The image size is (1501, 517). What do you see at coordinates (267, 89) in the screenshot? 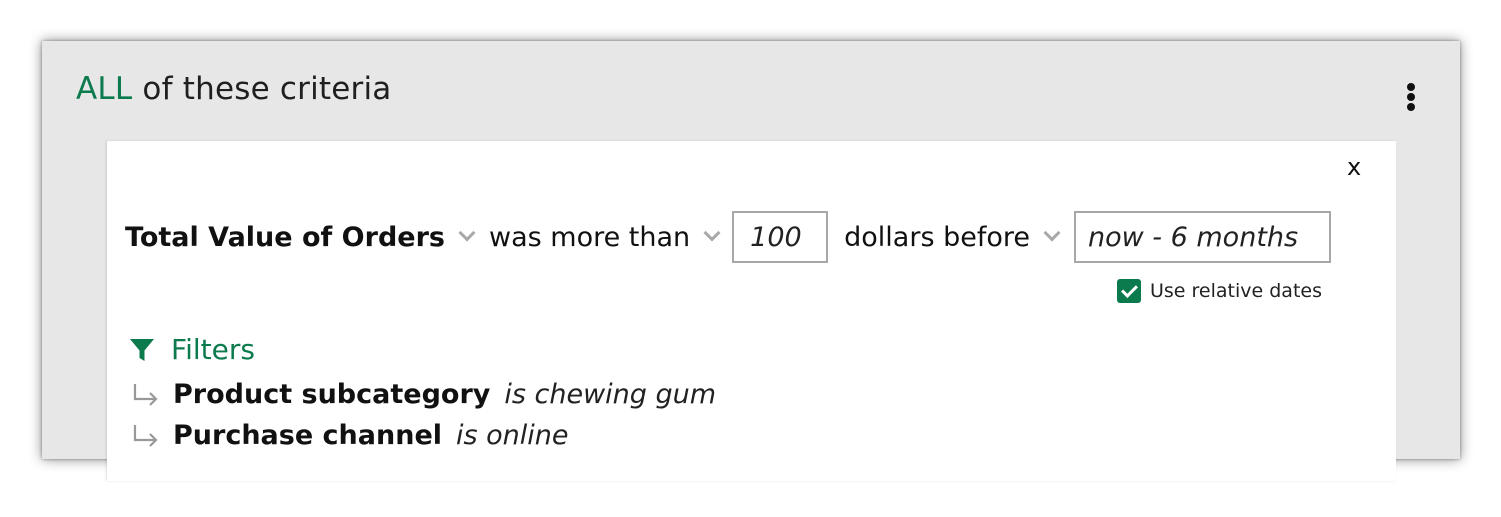
I see `criteria-heading-text: of these criteria` at bounding box center [267, 89].